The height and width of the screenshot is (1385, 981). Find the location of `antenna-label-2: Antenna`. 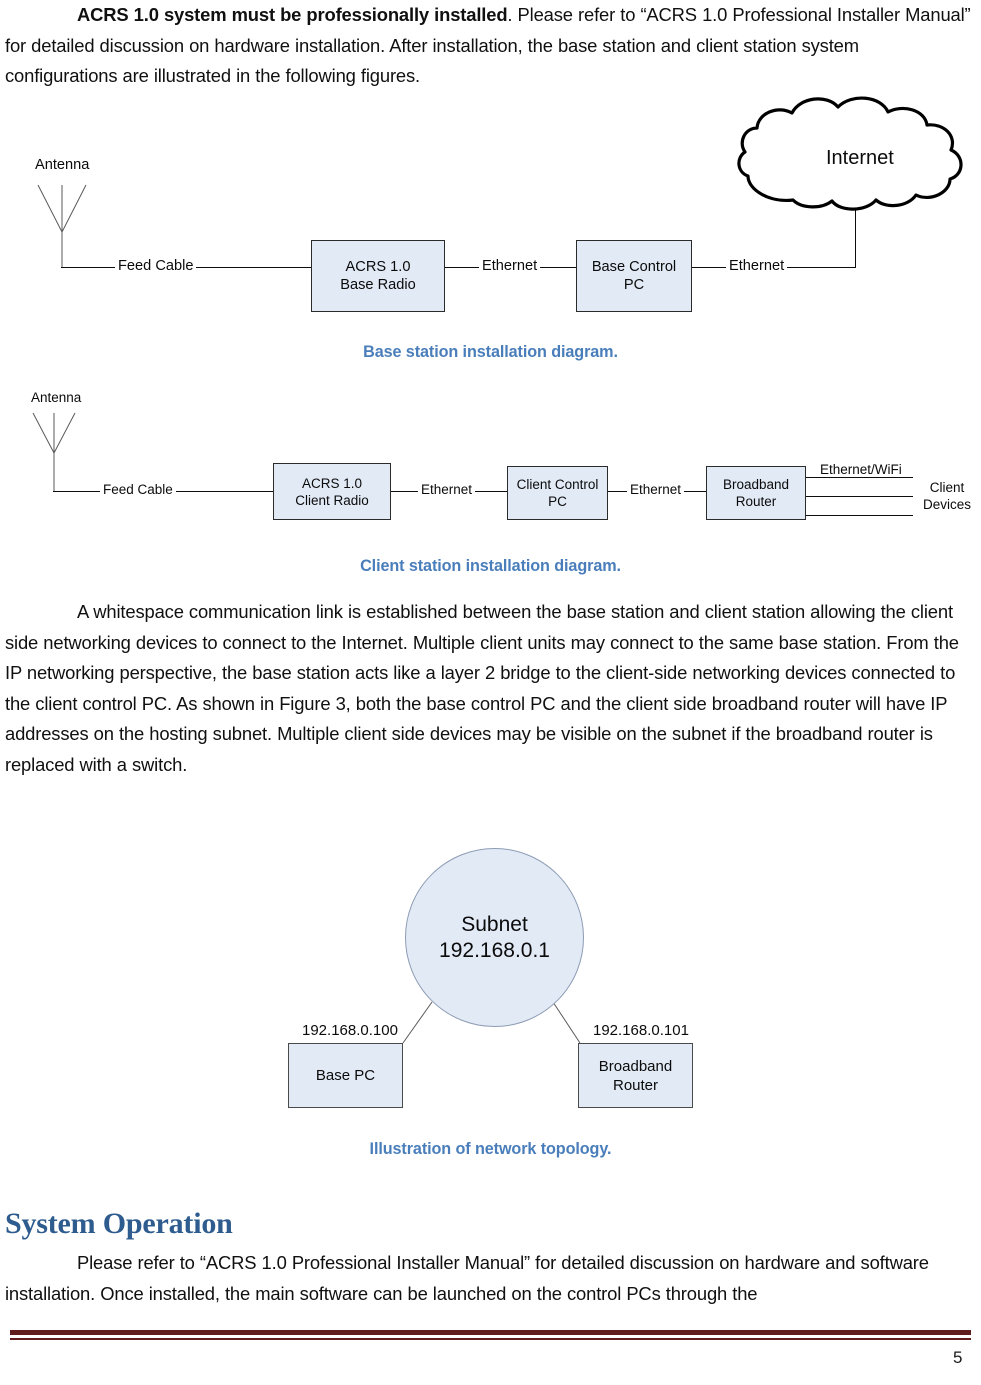

antenna-label-2: Antenna is located at coordinates (56, 397).